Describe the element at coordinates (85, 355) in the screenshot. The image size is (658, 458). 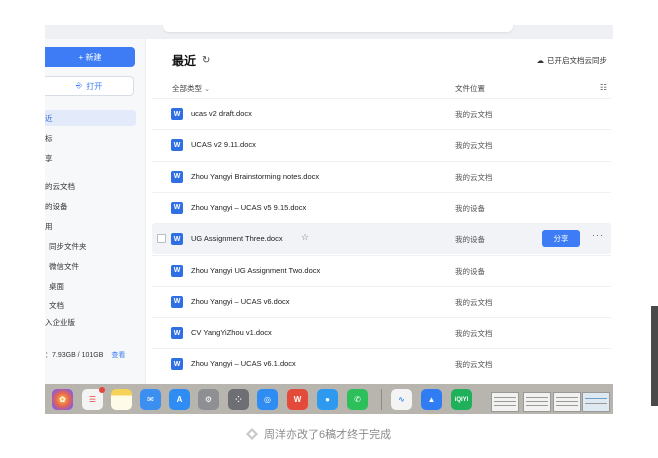
I see `storage-info: ：7.93GB / 101GB 查看` at that location.